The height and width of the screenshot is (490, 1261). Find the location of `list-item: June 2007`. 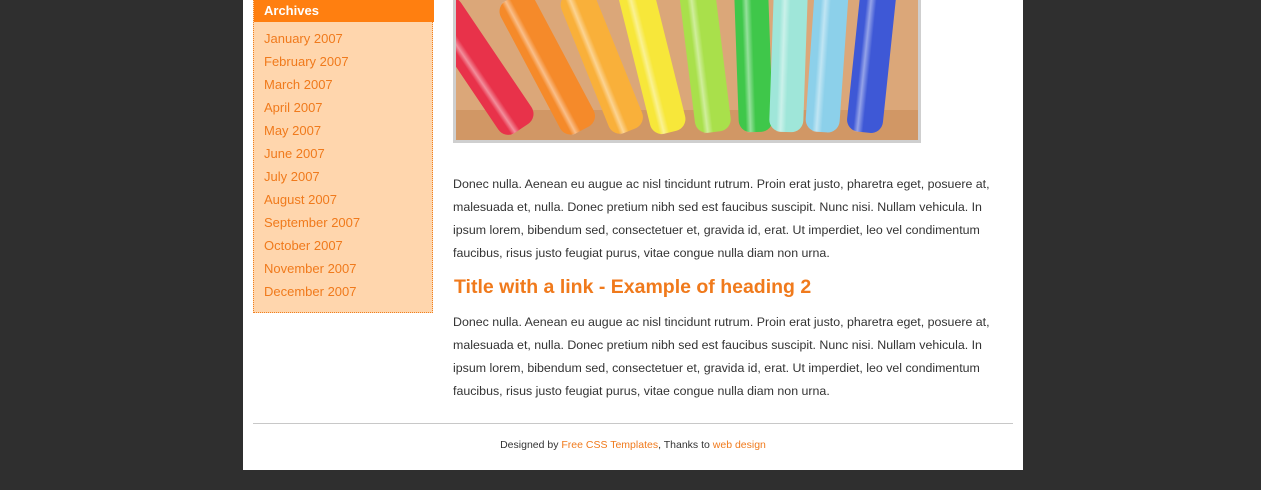

list-item: June 2007 is located at coordinates (312, 153).